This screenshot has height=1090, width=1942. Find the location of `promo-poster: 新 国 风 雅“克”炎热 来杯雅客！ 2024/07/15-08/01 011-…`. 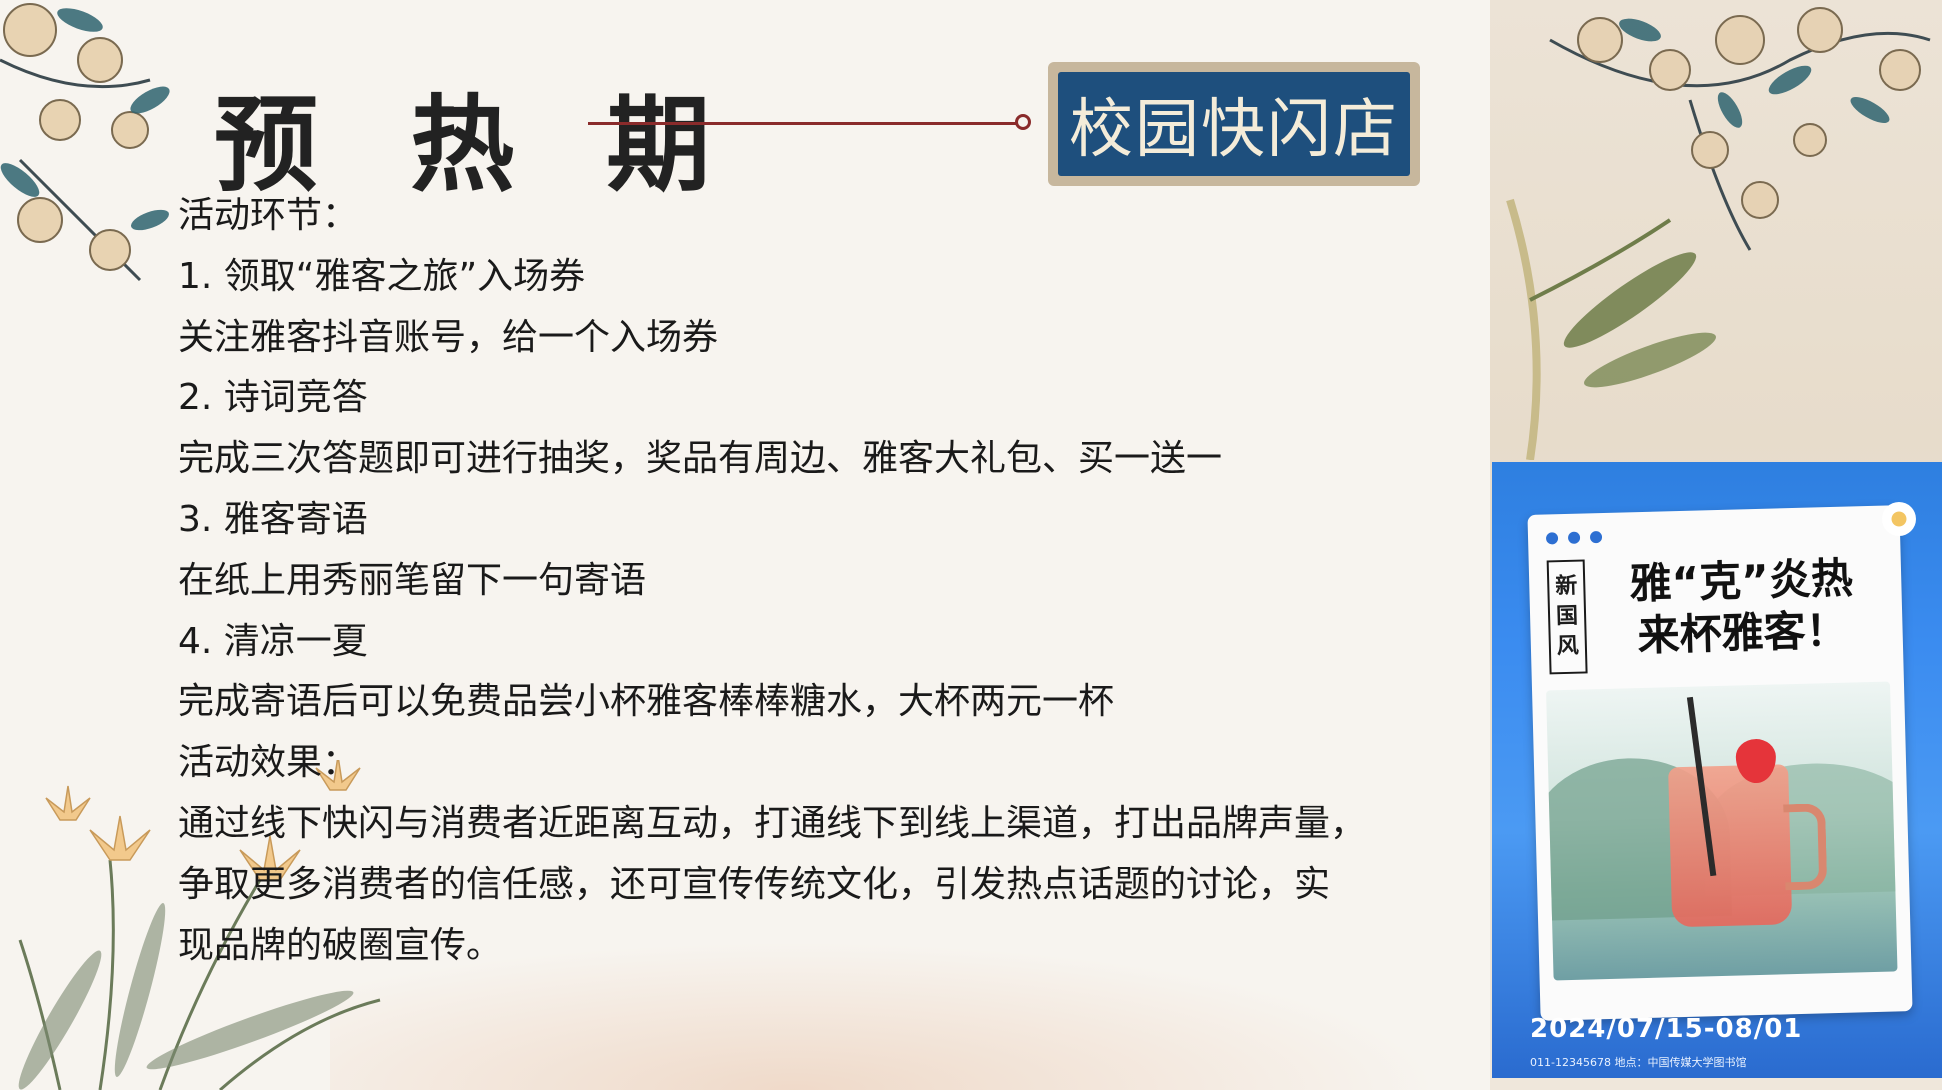

promo-poster: 新 国 风 雅“克”炎热 来杯雅客！ 2024/07/15-08/01 011-… is located at coordinates (1717, 770).